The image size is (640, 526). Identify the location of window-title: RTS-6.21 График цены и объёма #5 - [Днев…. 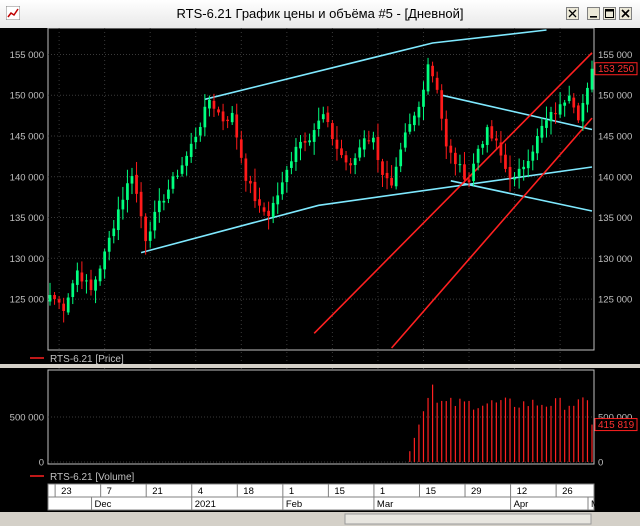
(320, 13).